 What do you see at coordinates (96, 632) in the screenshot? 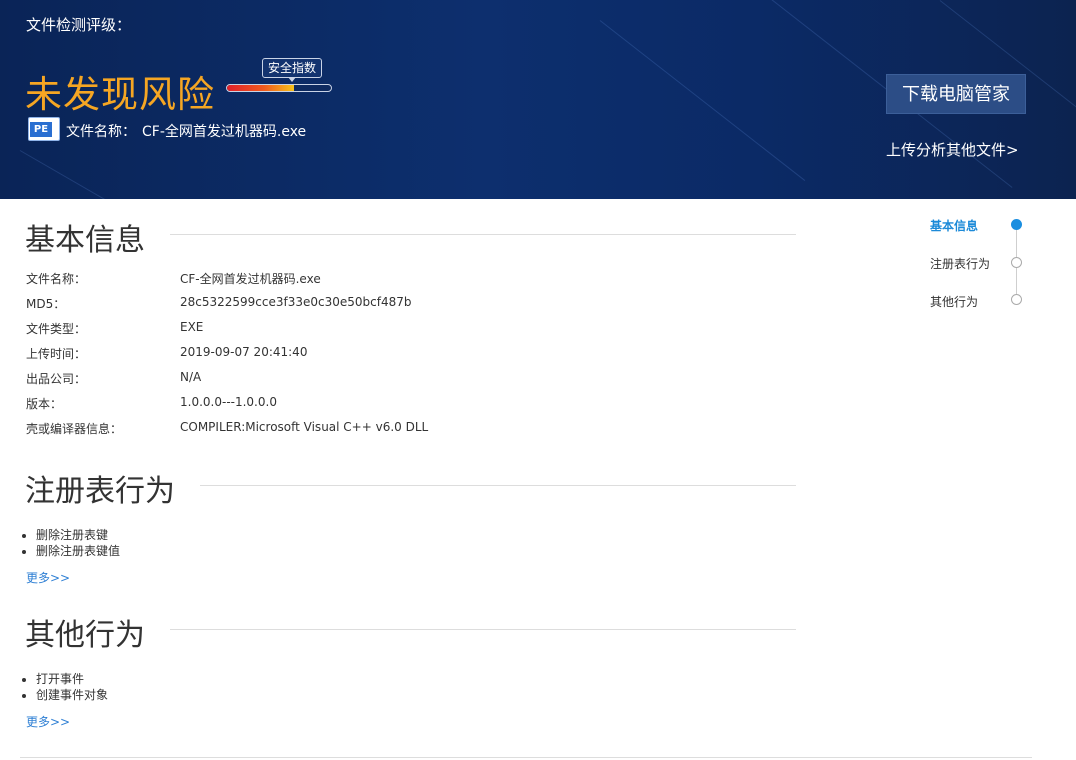
I see `other-behavior-title: 其他行为` at bounding box center [96, 632].